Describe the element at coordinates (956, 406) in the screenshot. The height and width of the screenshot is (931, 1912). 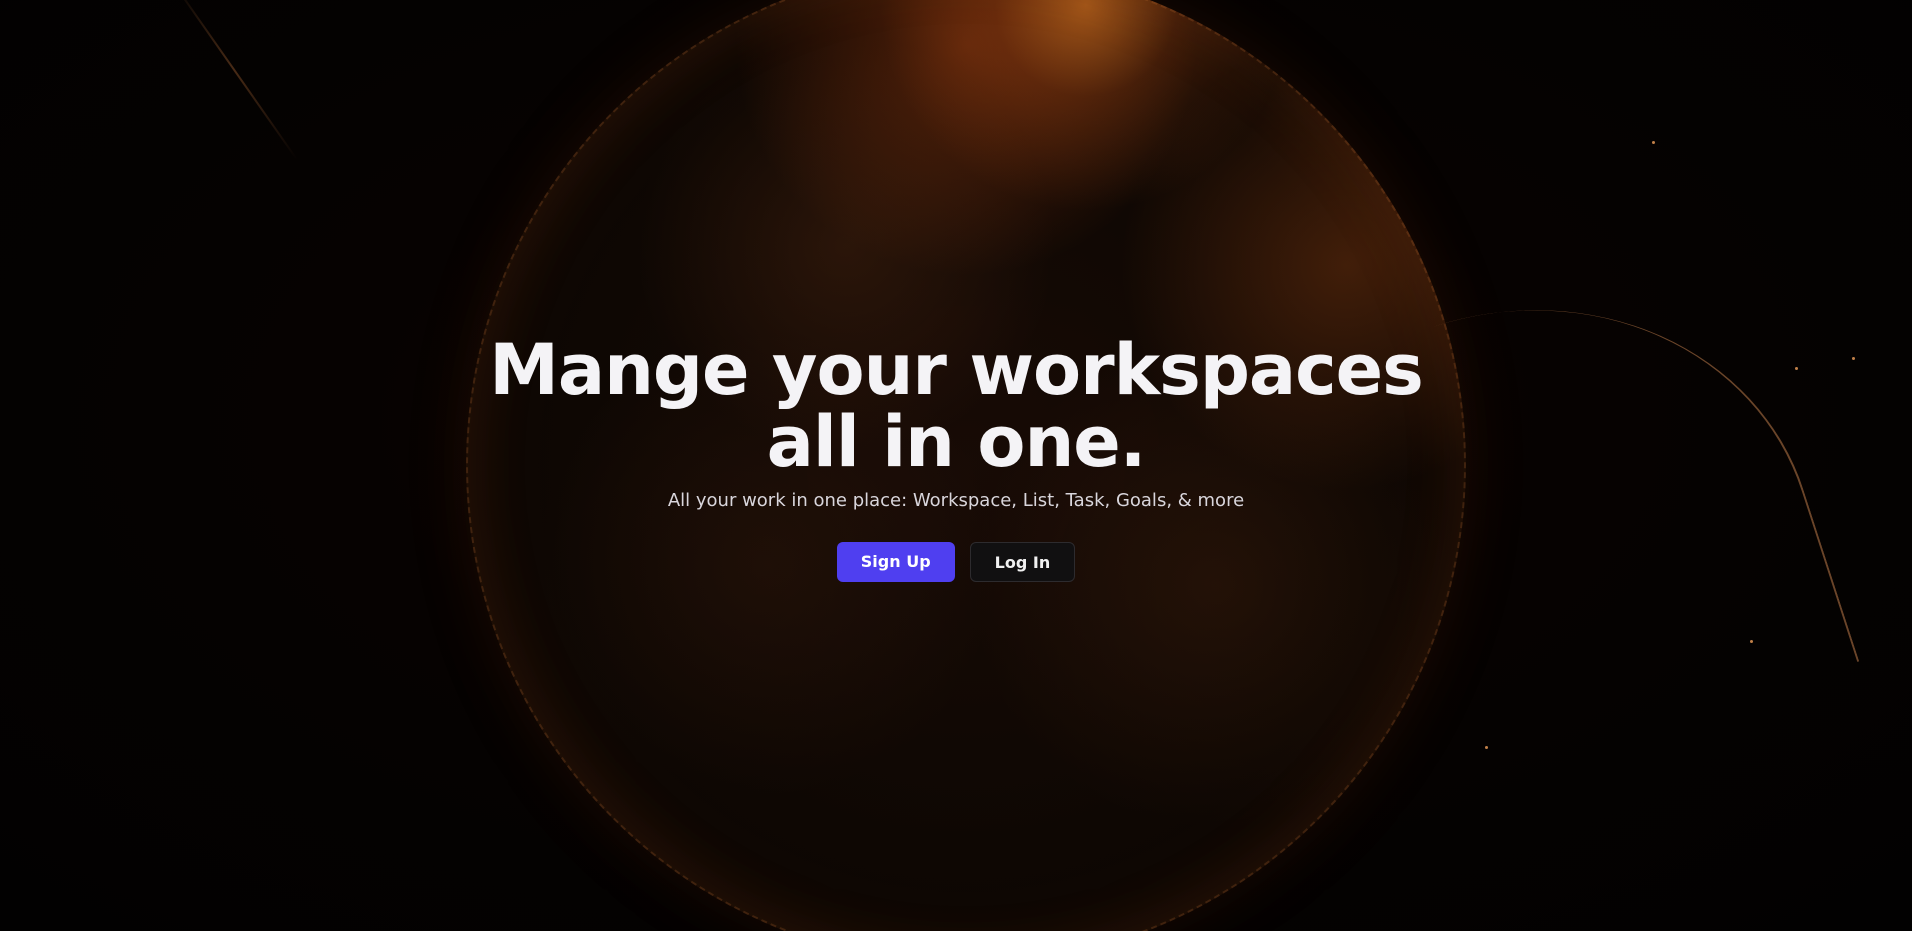
I see `hero-title: Mange your workspaces all in one.` at that location.